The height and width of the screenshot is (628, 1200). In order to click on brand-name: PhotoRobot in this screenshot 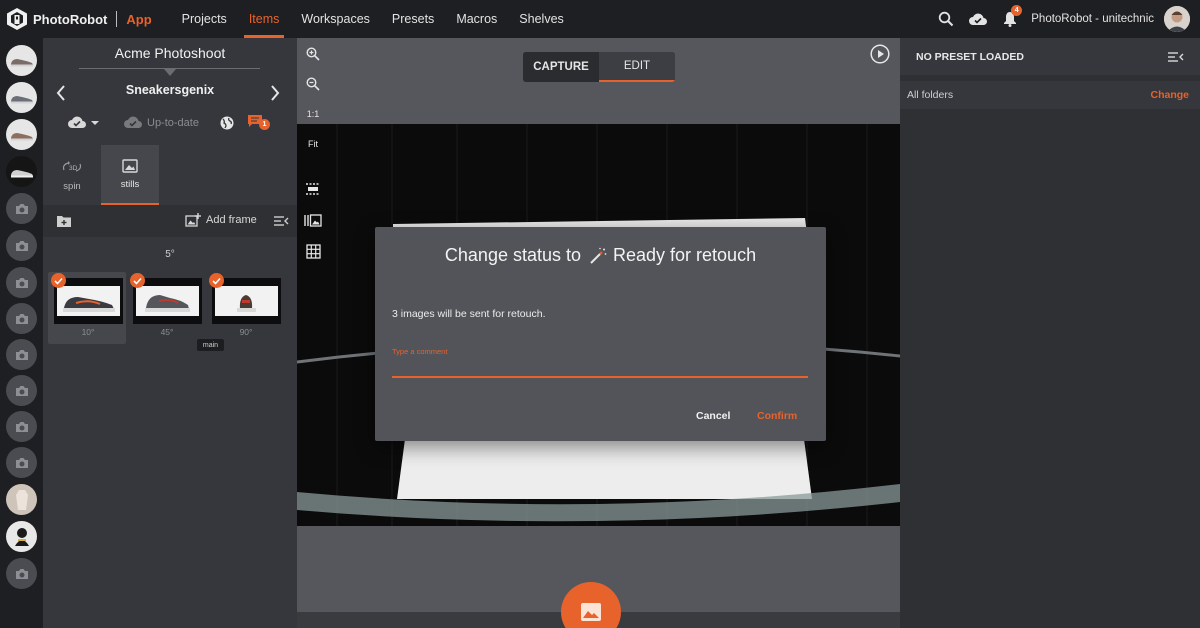, I will do `click(70, 19)`.